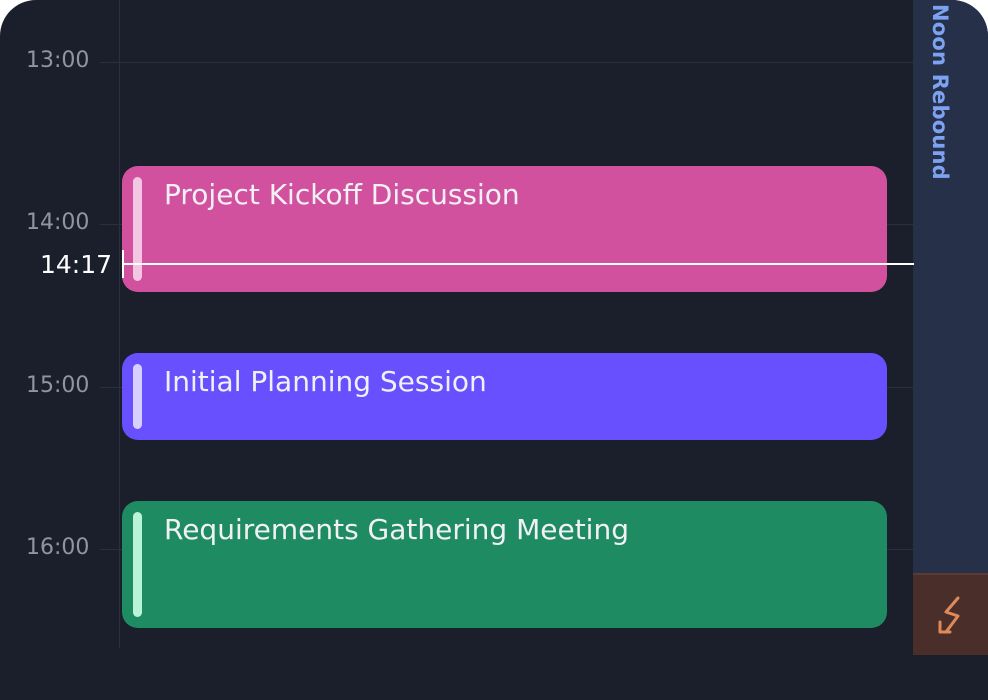 This screenshot has width=988, height=700. I want to click on time-column-divider, so click(119, 324).